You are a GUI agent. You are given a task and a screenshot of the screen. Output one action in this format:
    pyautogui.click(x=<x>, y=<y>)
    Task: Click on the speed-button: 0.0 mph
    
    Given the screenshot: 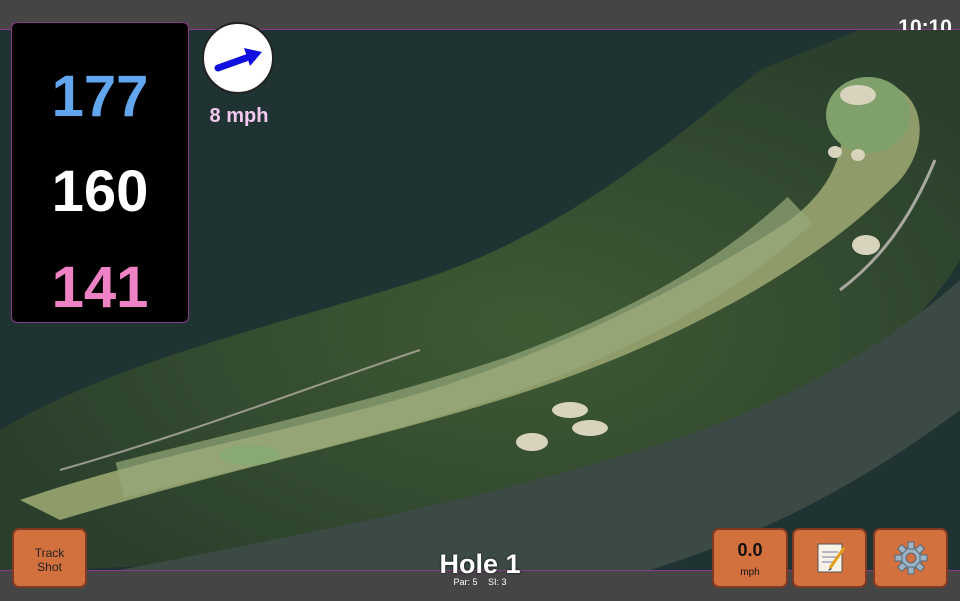 What is the action you would take?
    pyautogui.click(x=750, y=558)
    